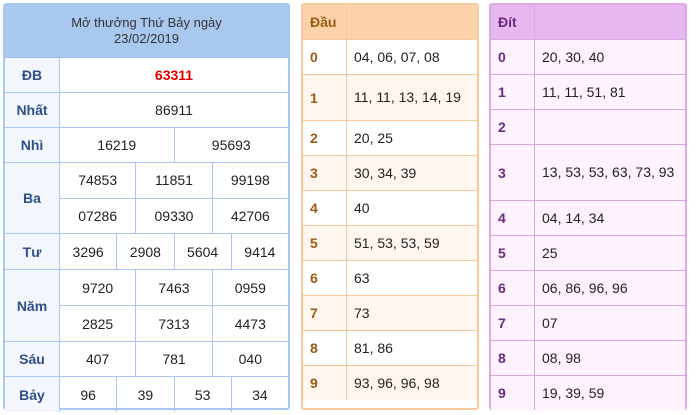  I want to click on dit-numbers: 11, 11, 51, 81, so click(584, 91).